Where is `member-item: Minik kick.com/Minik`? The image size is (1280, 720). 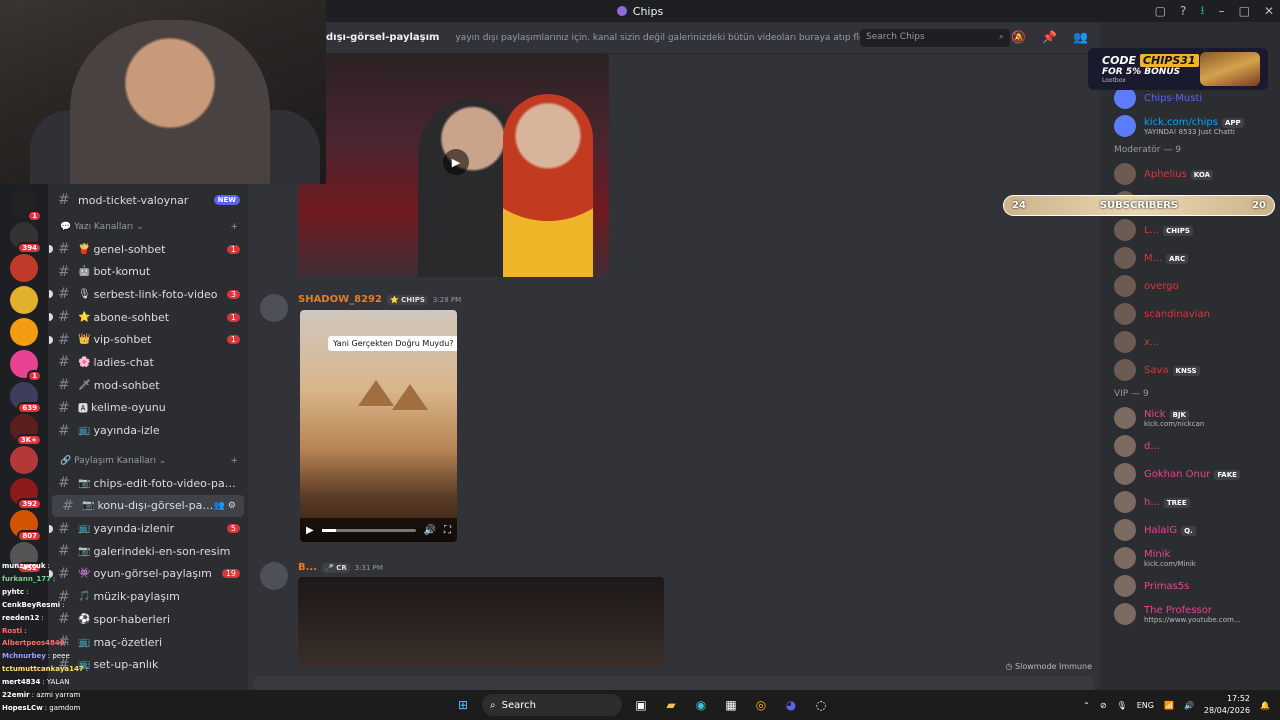 member-item: Minik kick.com/Minik is located at coordinates (1190, 558).